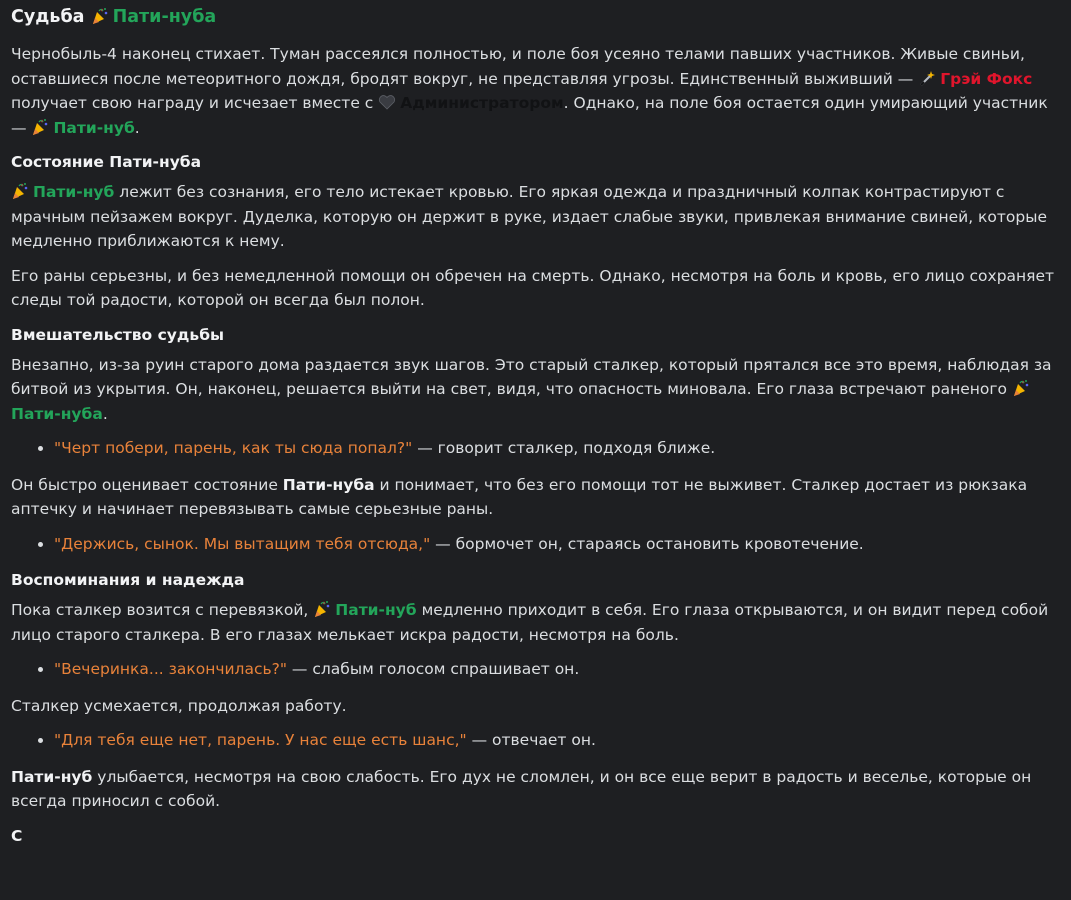 The width and height of the screenshot is (1071, 900). What do you see at coordinates (481, 103) in the screenshot?
I see `admin-mention: Администратором` at bounding box center [481, 103].